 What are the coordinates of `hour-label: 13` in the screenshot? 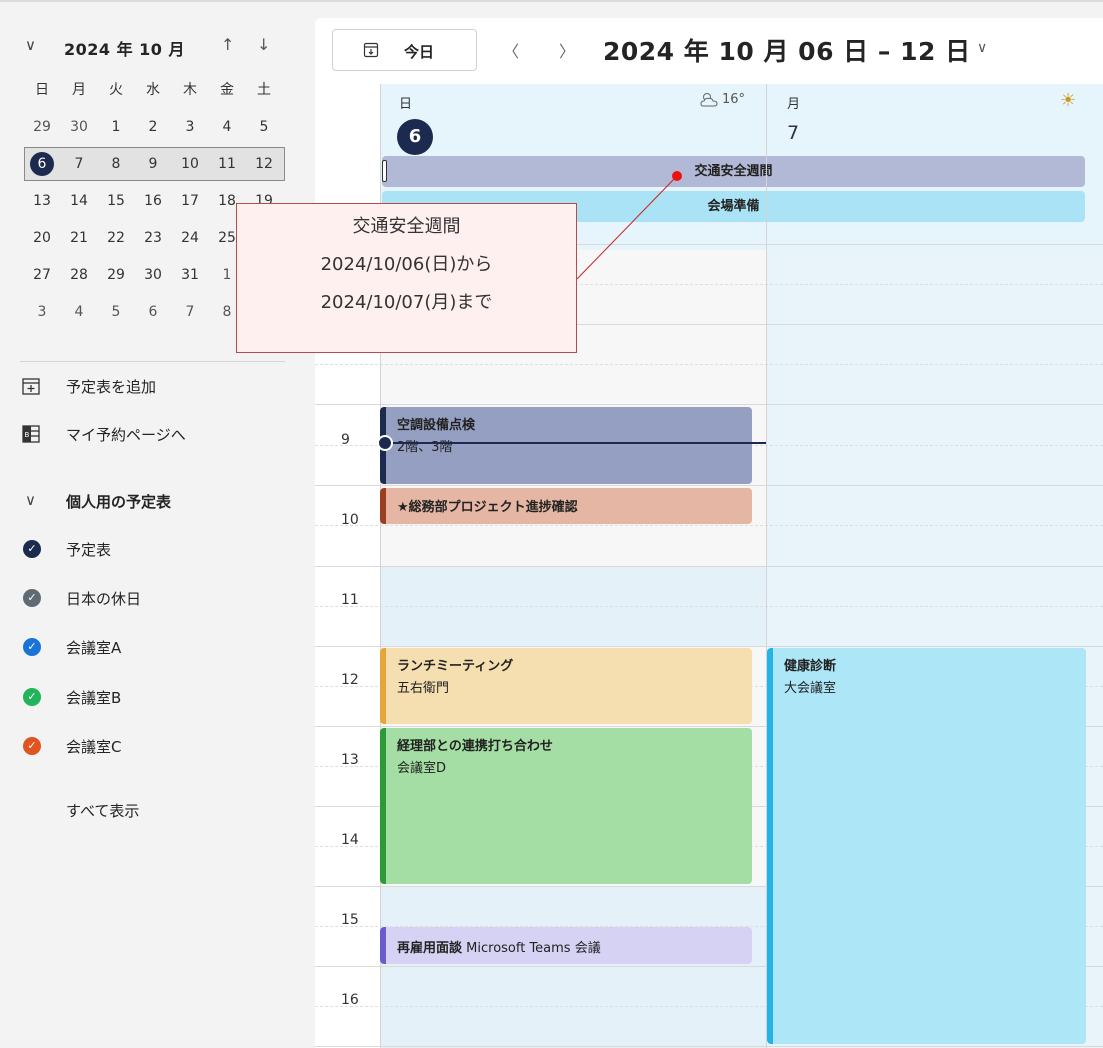 It's located at (350, 760).